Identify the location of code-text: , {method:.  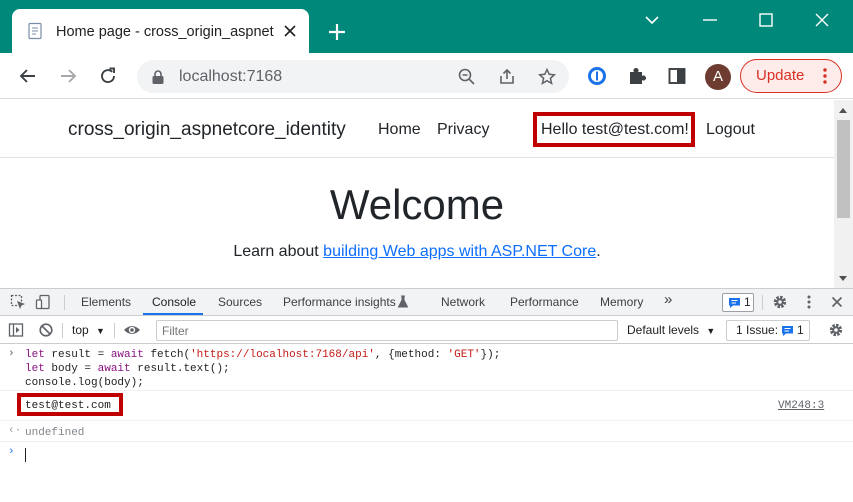
(411, 355).